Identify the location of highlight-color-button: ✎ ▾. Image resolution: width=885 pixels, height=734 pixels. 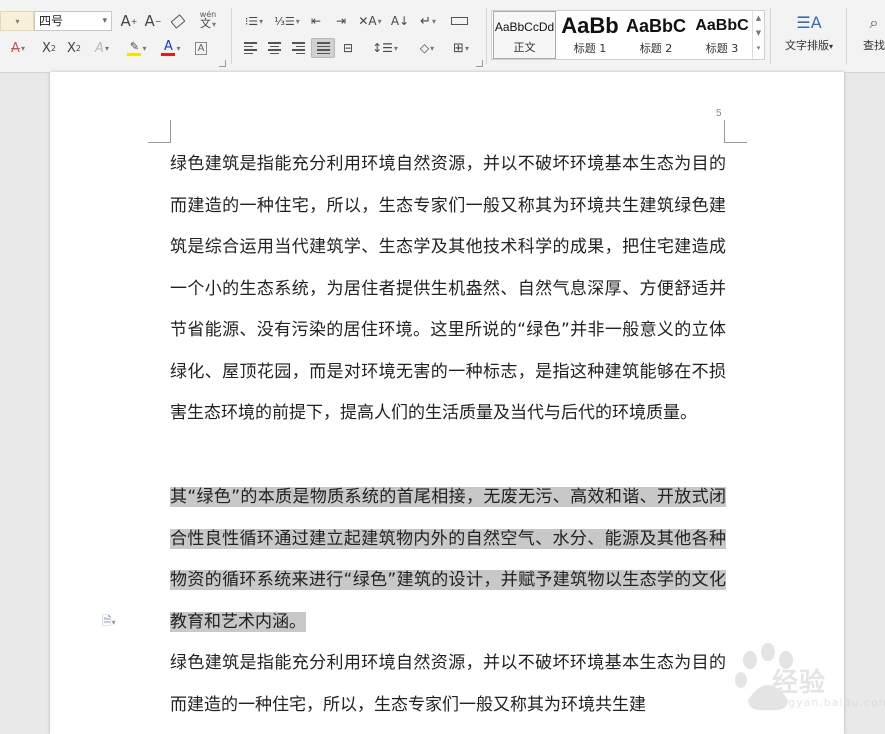
(137, 48).